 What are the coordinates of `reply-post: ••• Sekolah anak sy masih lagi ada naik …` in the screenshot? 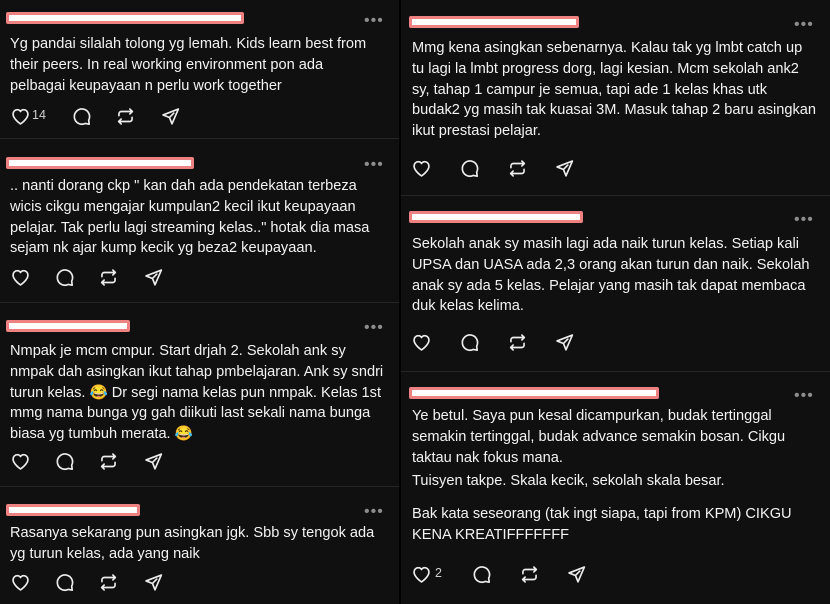 It's located at (615, 283).